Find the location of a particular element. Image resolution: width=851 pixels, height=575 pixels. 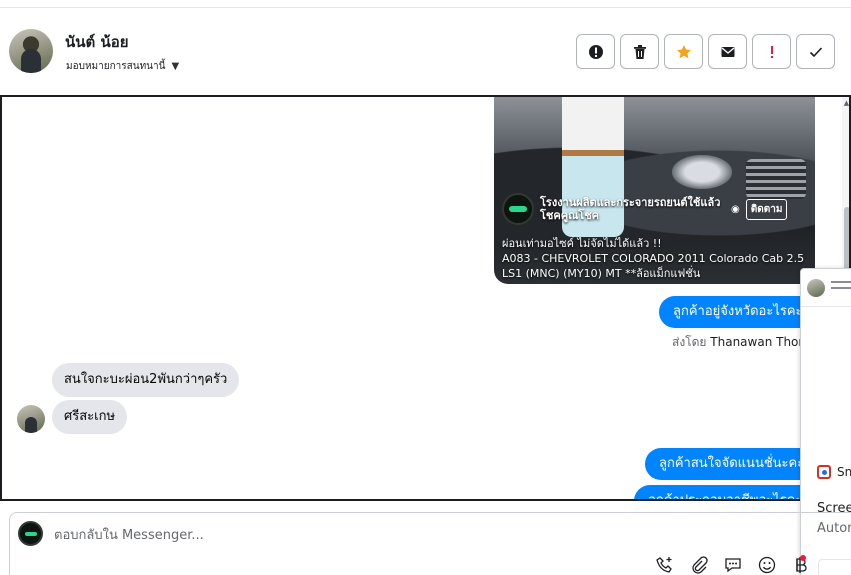

scroll-up-arrow-icon: ▲ is located at coordinates (845, 103).